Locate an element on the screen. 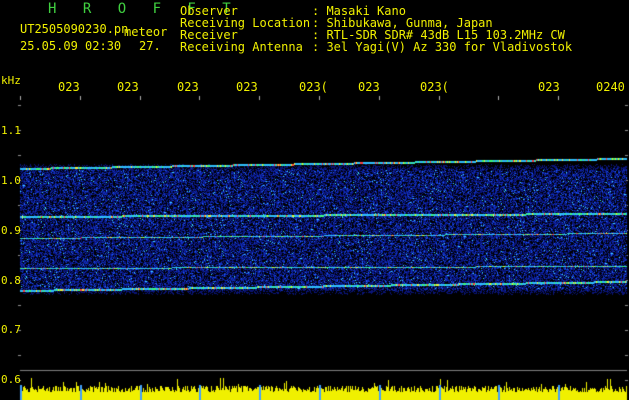  filename-label: UT2505090230.pn is located at coordinates (74, 29).